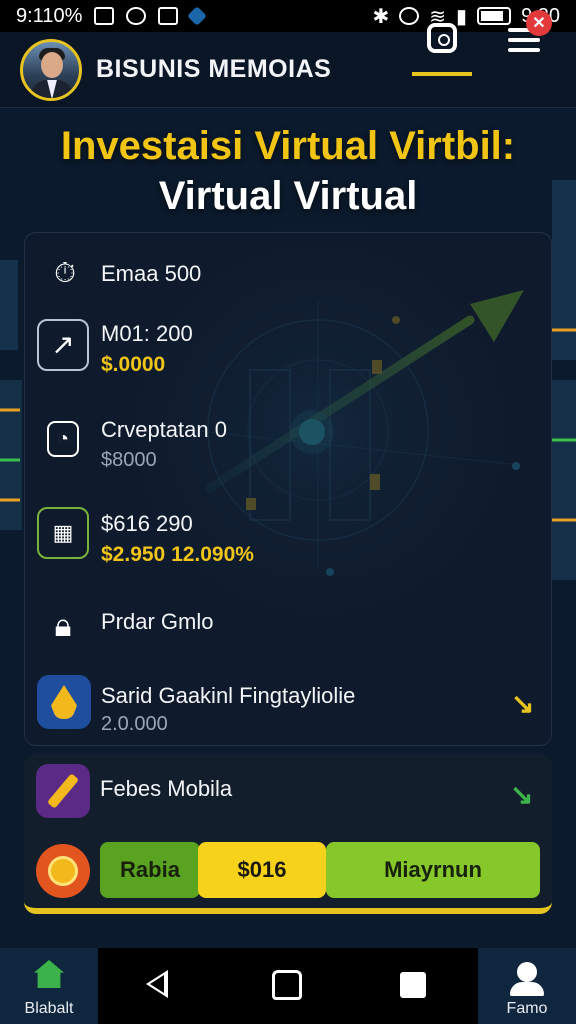  Describe the element at coordinates (288, 273) in the screenshot. I see `list-item: ⏱ Emaa 500` at that location.